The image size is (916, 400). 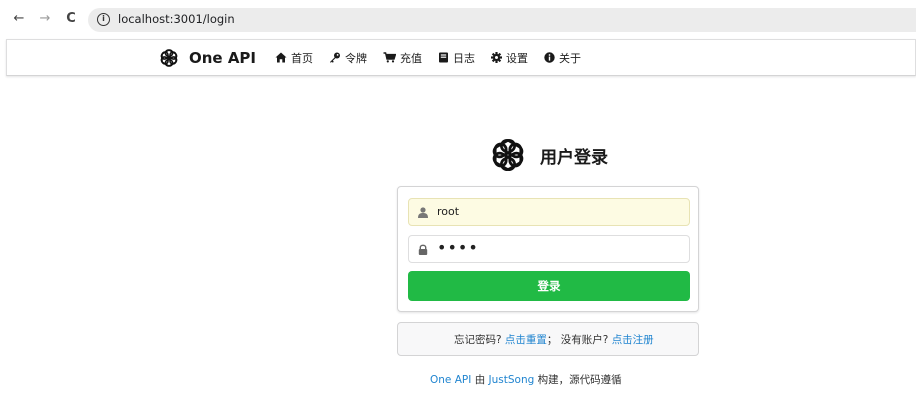 What do you see at coordinates (223, 58) in the screenshot?
I see `brand-name: One API` at bounding box center [223, 58].